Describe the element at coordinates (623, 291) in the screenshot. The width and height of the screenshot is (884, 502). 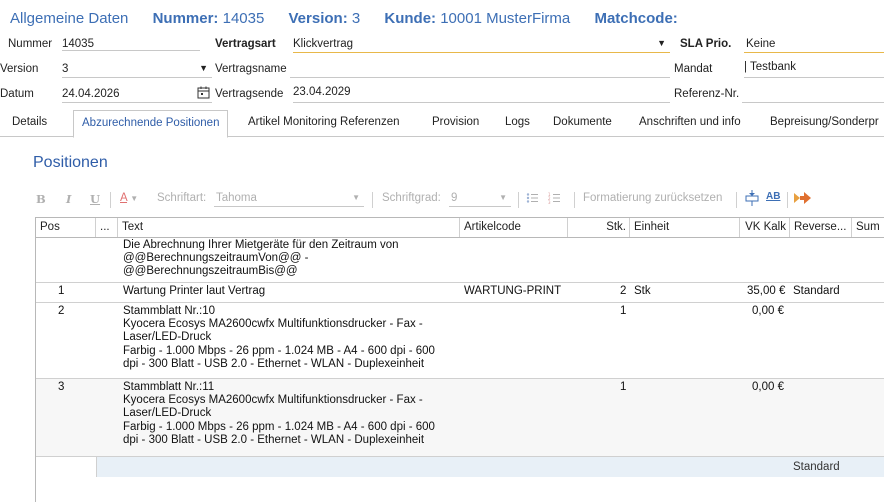
I see `row-stk: 2` at that location.